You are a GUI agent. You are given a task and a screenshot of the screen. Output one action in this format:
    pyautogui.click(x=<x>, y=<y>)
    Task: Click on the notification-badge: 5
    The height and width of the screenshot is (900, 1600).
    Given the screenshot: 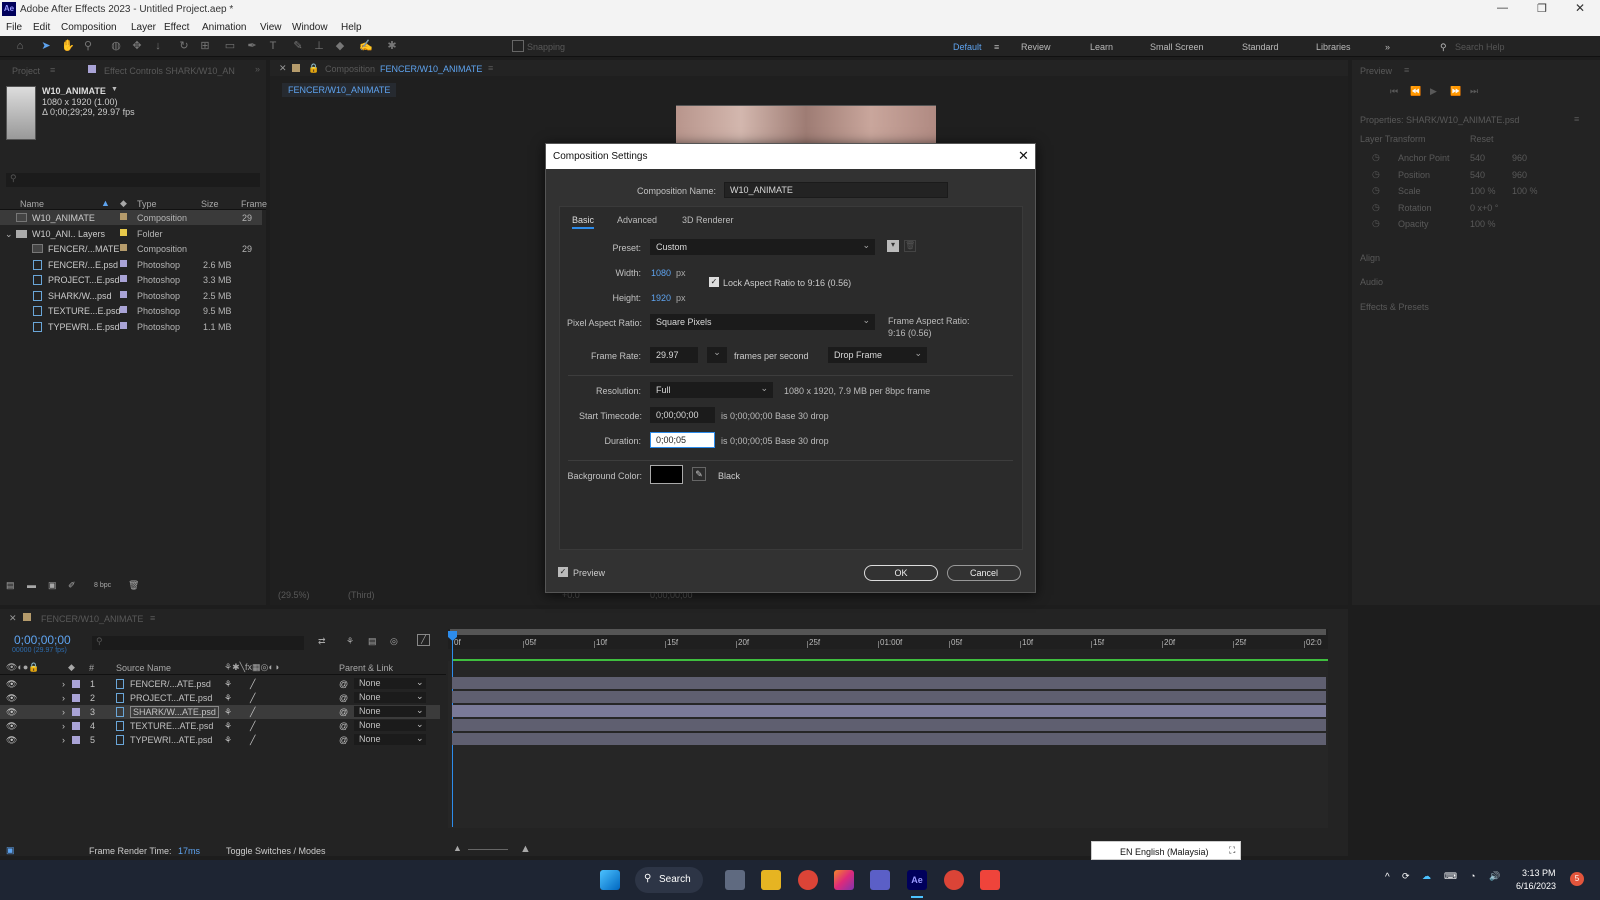 What is the action you would take?
    pyautogui.click(x=1577, y=879)
    